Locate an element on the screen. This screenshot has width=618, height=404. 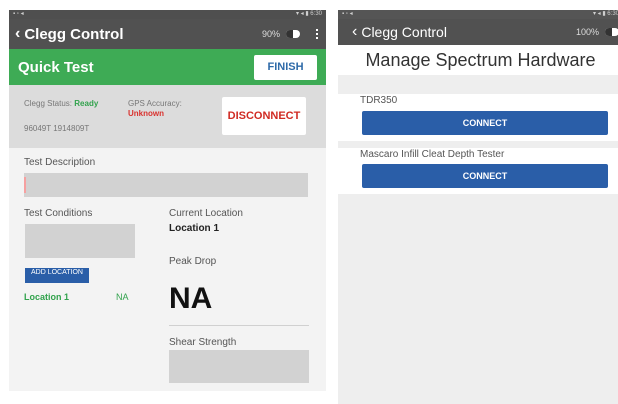
clegg-status-label: Clegg Status: is located at coordinates (48, 103).